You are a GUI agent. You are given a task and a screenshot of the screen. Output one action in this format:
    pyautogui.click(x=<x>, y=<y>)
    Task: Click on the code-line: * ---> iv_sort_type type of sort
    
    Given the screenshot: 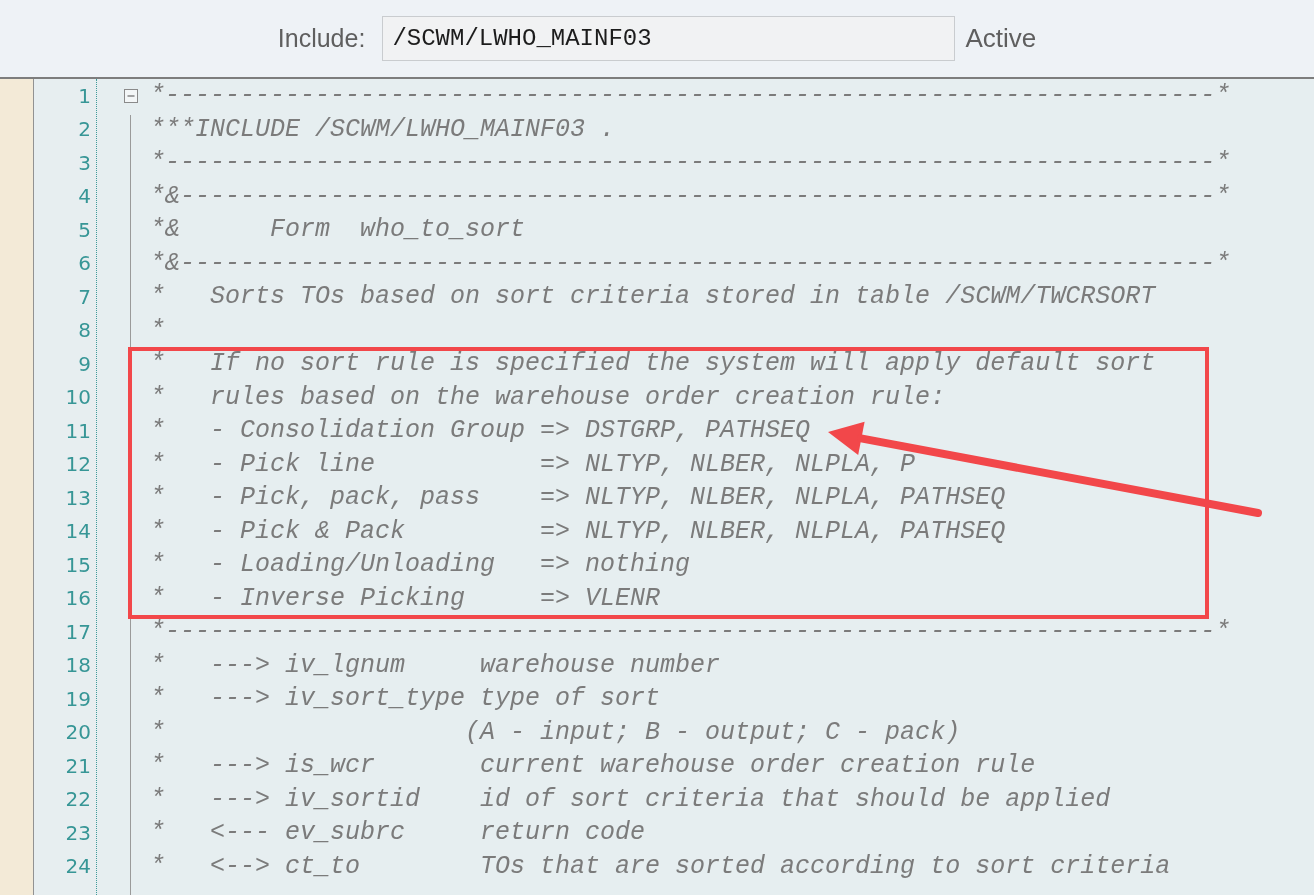 What is the action you would take?
    pyautogui.click(x=405, y=699)
    